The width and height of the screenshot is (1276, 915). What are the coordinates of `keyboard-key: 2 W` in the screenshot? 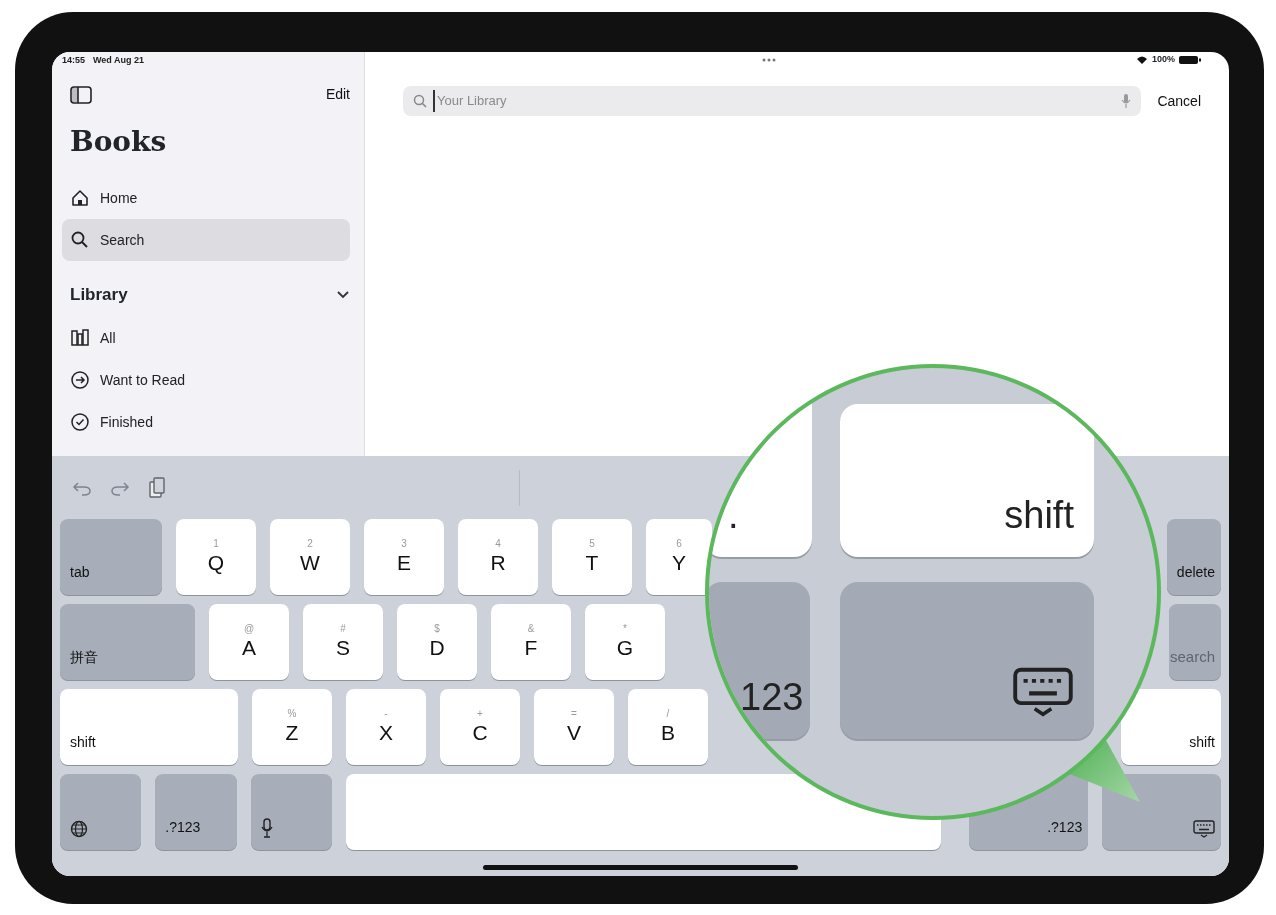 It's located at (310, 557).